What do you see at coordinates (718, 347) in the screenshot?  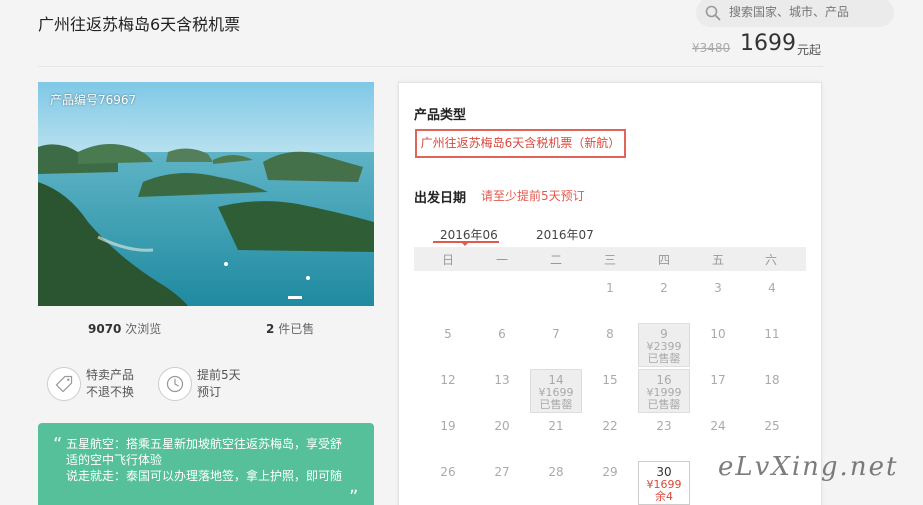 I see `calendar-day: 10` at bounding box center [718, 347].